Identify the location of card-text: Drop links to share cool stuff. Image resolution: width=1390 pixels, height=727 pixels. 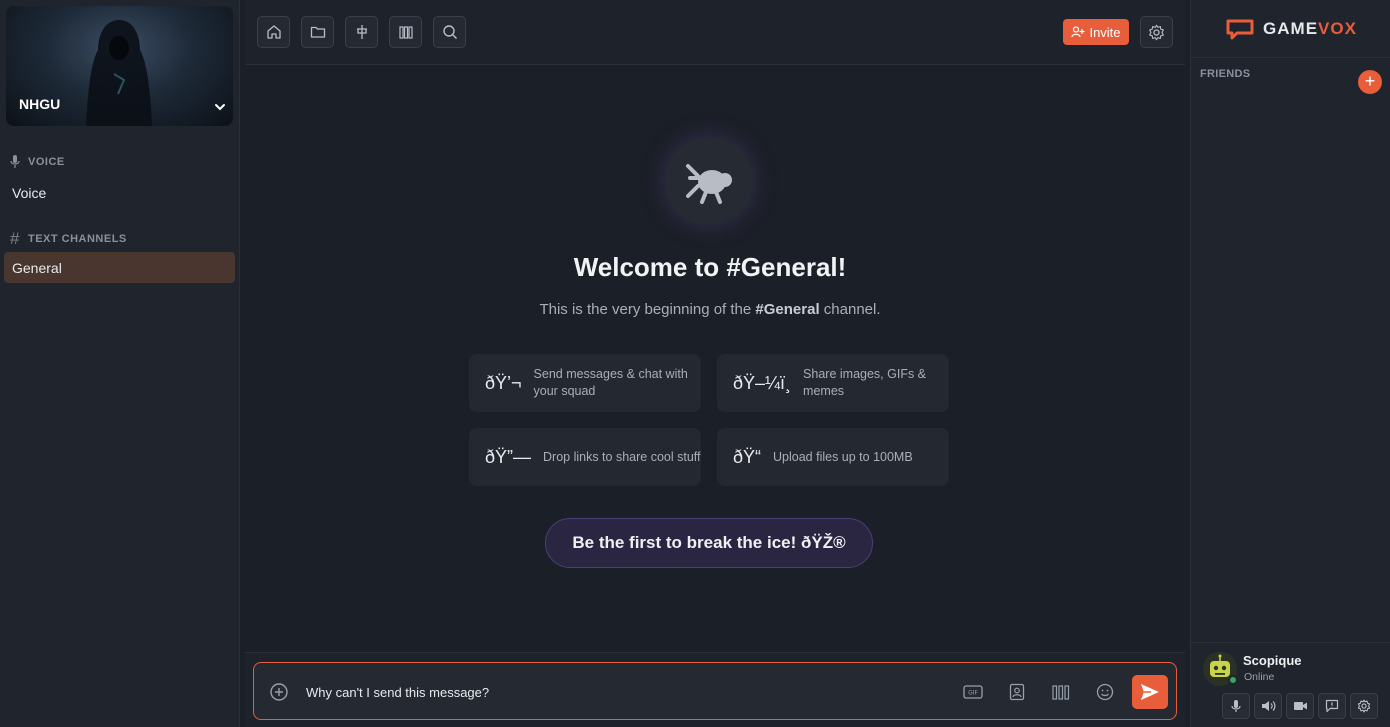
(622, 456).